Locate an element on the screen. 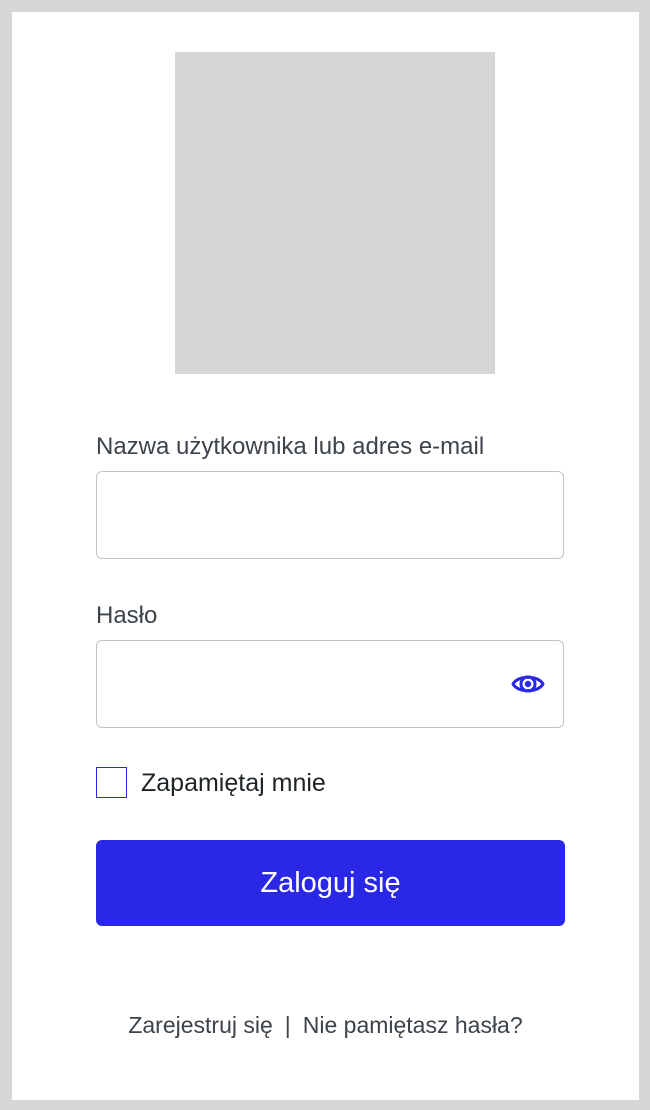  show-password-button is located at coordinates (528, 684).